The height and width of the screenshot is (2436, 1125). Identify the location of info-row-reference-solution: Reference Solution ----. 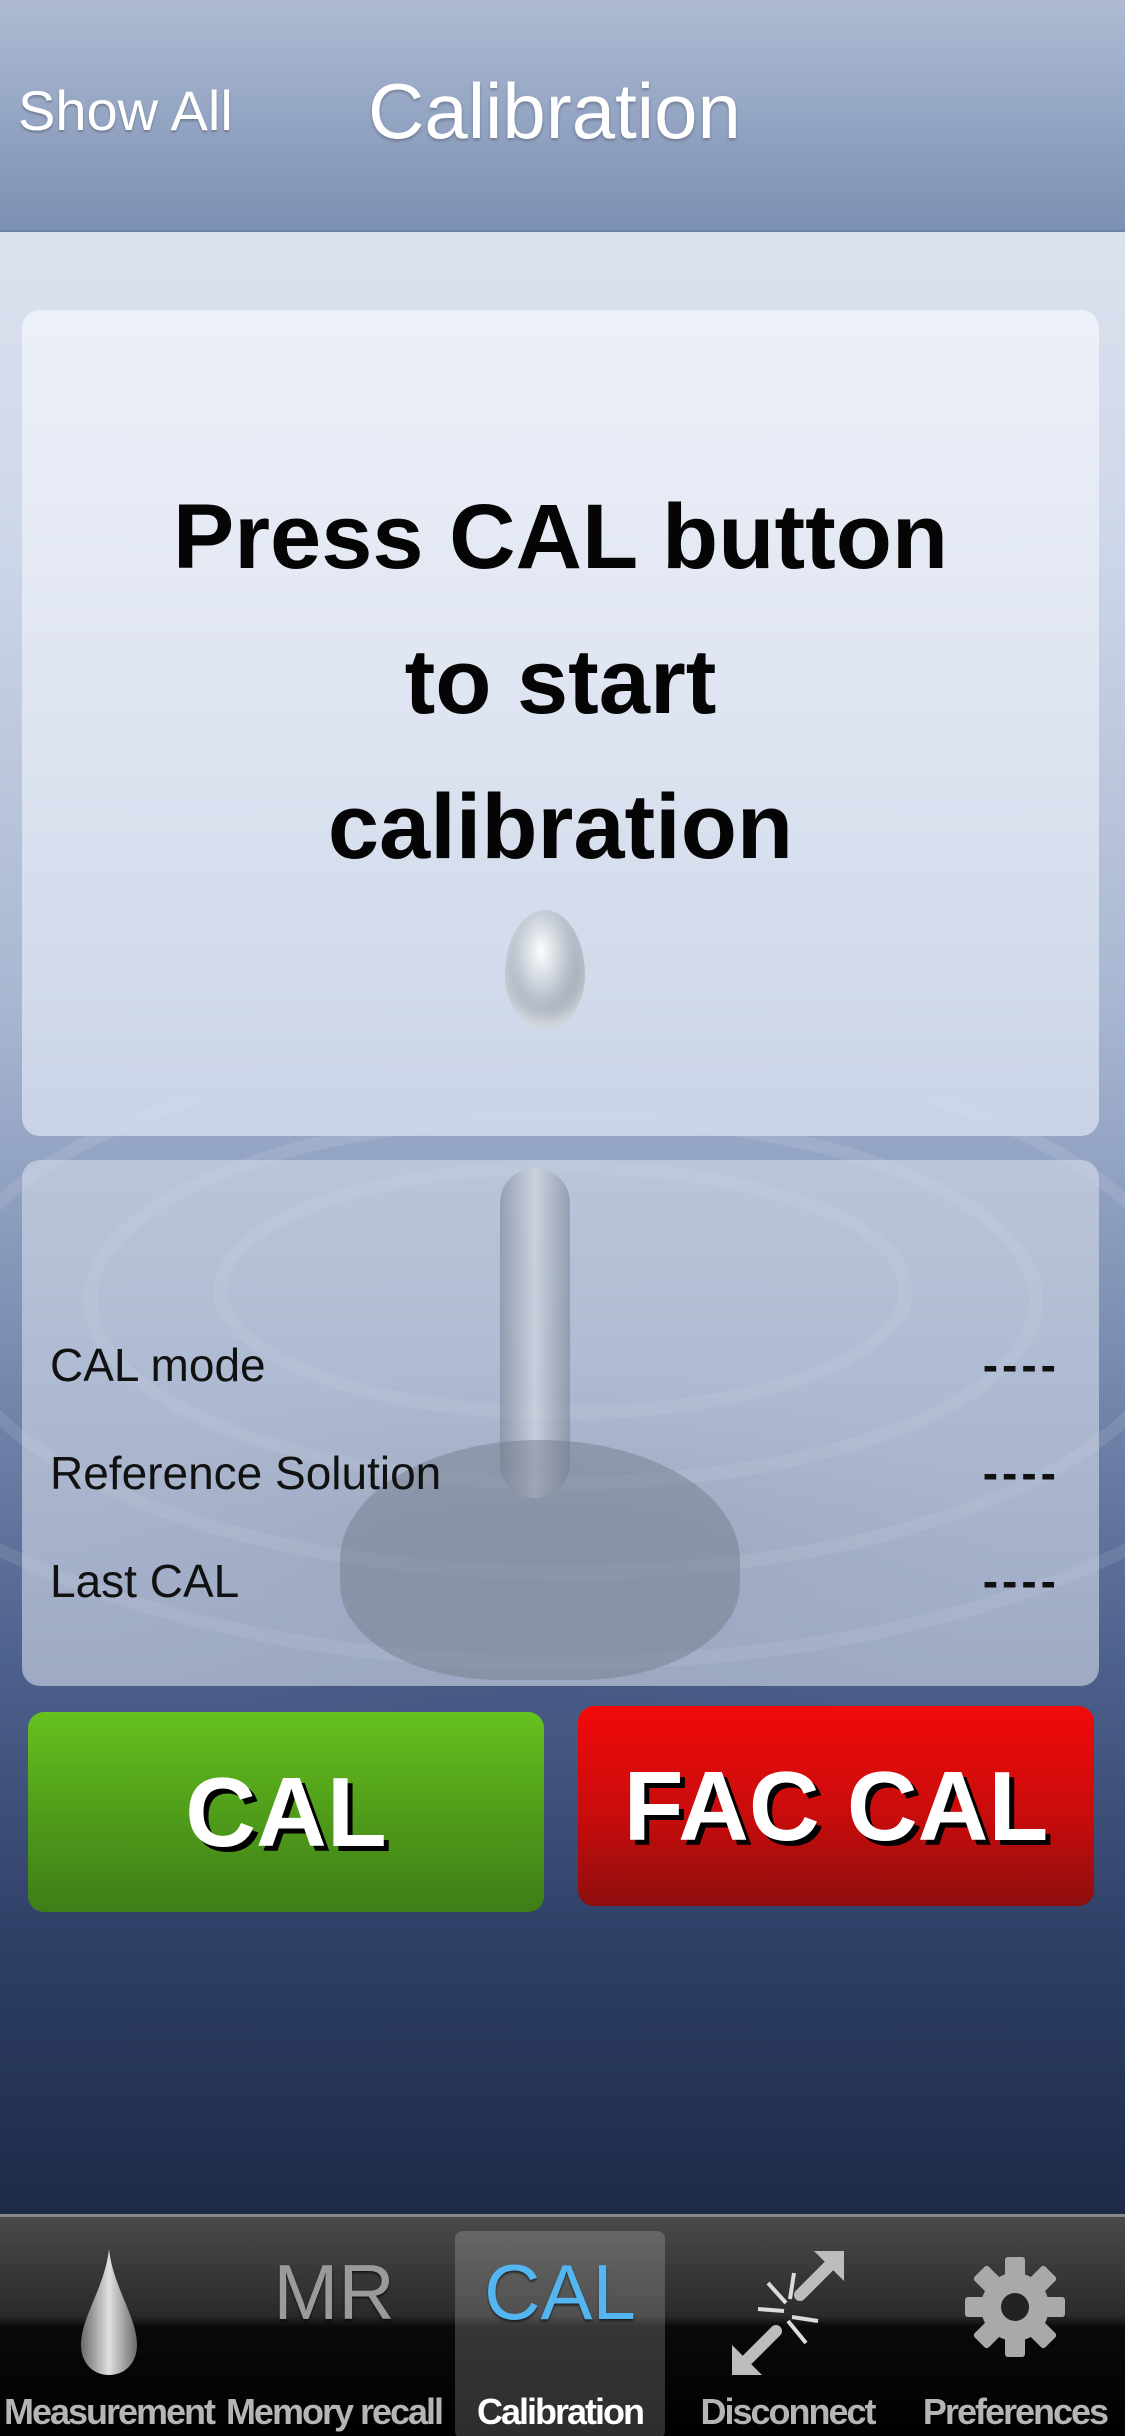
(555, 1473).